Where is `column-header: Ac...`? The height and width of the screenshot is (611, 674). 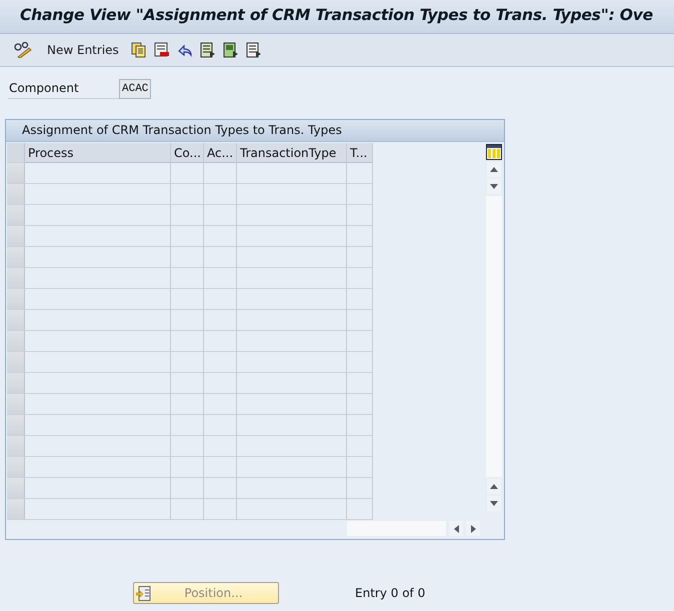
column-header: Ac... is located at coordinates (220, 153).